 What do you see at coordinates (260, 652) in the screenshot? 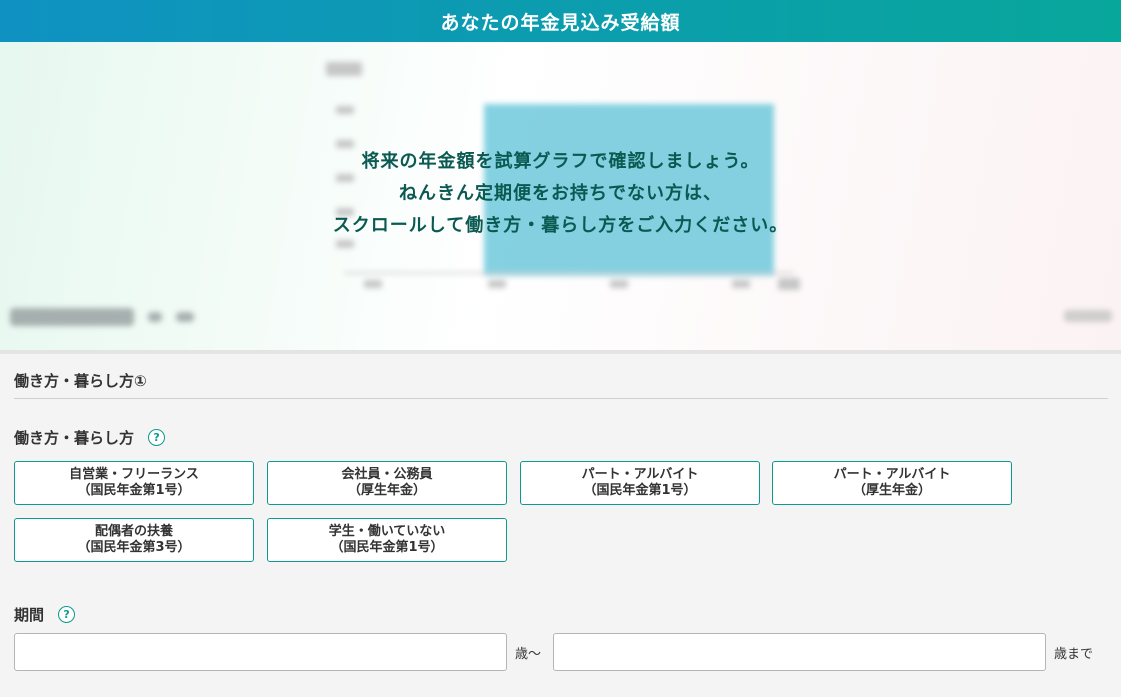
I see `period-from-input` at bounding box center [260, 652].